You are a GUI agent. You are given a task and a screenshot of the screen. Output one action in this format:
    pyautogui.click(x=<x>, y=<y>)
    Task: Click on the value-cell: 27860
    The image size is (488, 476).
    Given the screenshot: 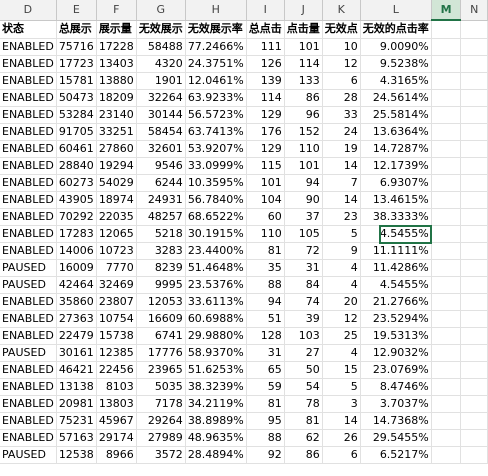 What is the action you would take?
    pyautogui.click(x=116, y=149)
    